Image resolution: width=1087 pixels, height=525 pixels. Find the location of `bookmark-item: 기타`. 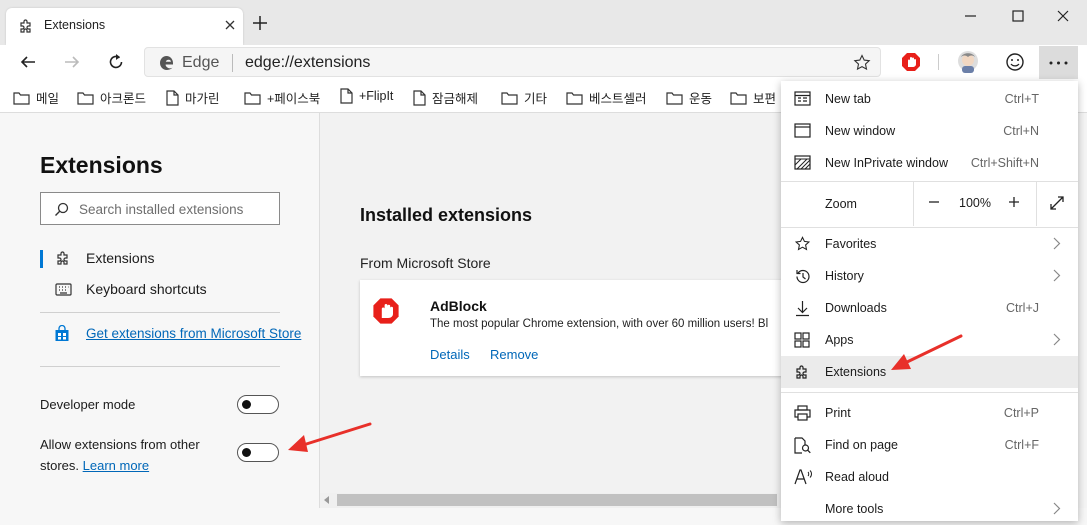

bookmark-item: 기타 is located at coordinates (524, 97).